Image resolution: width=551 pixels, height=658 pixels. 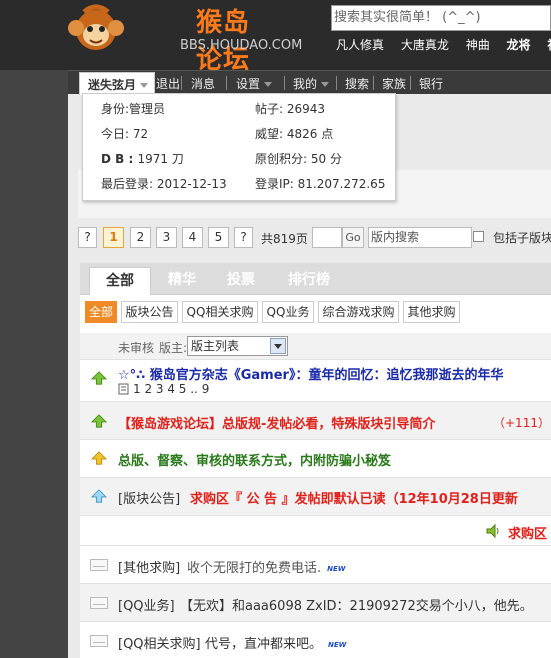 I want to click on tab-all: 全部, so click(x=120, y=281).